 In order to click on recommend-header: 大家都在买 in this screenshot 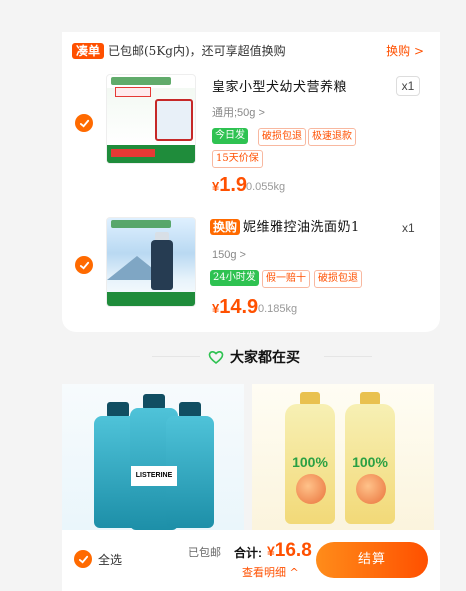, I will do `click(250, 357)`.